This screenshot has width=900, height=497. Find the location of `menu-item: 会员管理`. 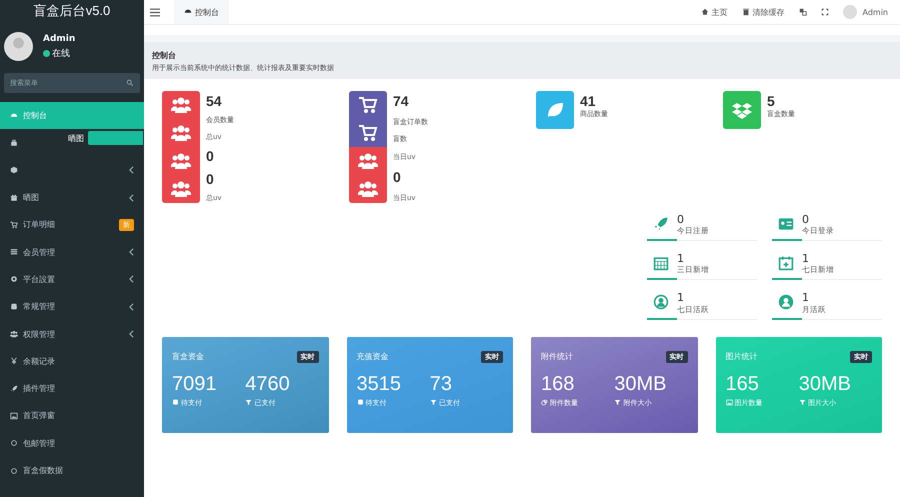

menu-item: 会员管理 is located at coordinates (72, 252).